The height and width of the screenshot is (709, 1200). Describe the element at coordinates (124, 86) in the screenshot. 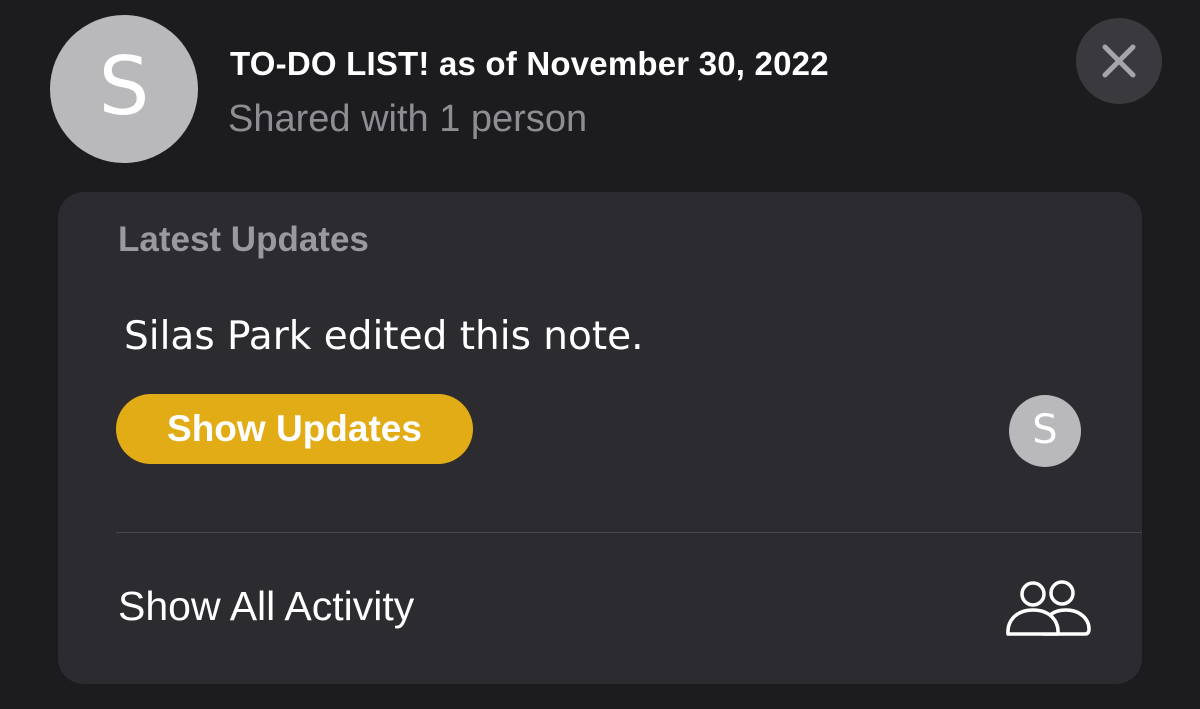

I see `owner-avatar-initial: S` at that location.